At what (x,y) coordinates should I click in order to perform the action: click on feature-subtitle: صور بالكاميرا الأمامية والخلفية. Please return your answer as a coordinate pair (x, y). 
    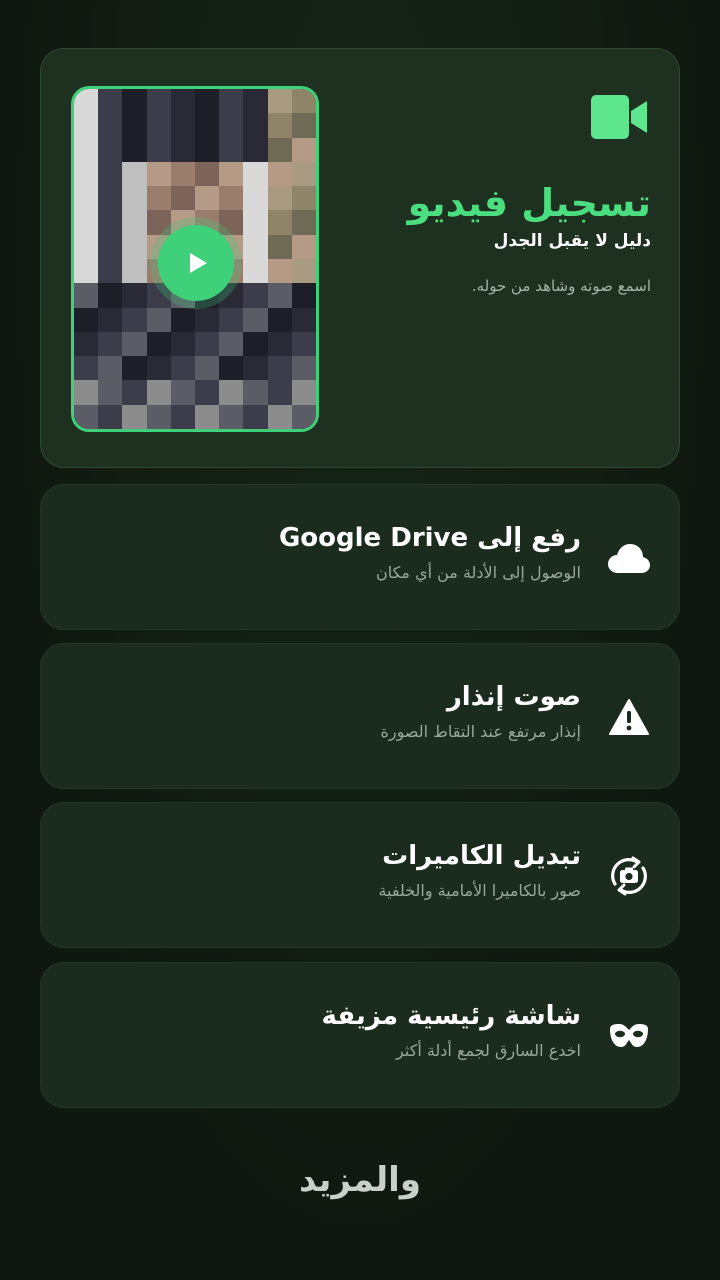
    Looking at the image, I should click on (479, 890).